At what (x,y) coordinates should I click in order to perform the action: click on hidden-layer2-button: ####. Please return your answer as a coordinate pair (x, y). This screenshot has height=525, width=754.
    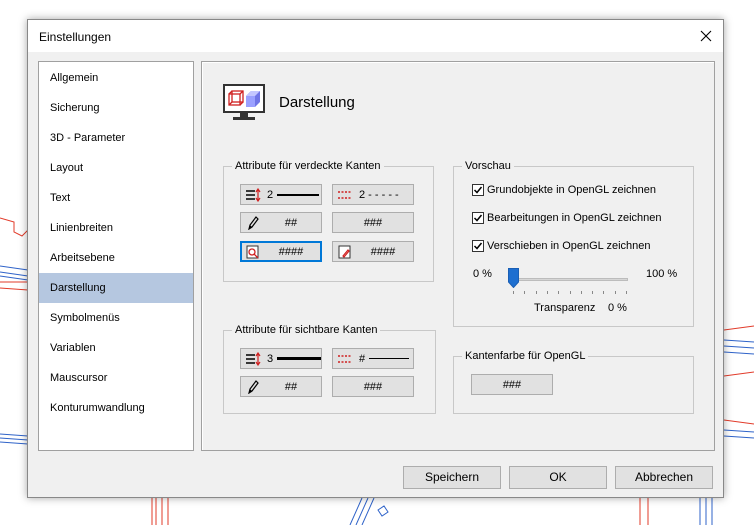
    Looking at the image, I should click on (373, 251).